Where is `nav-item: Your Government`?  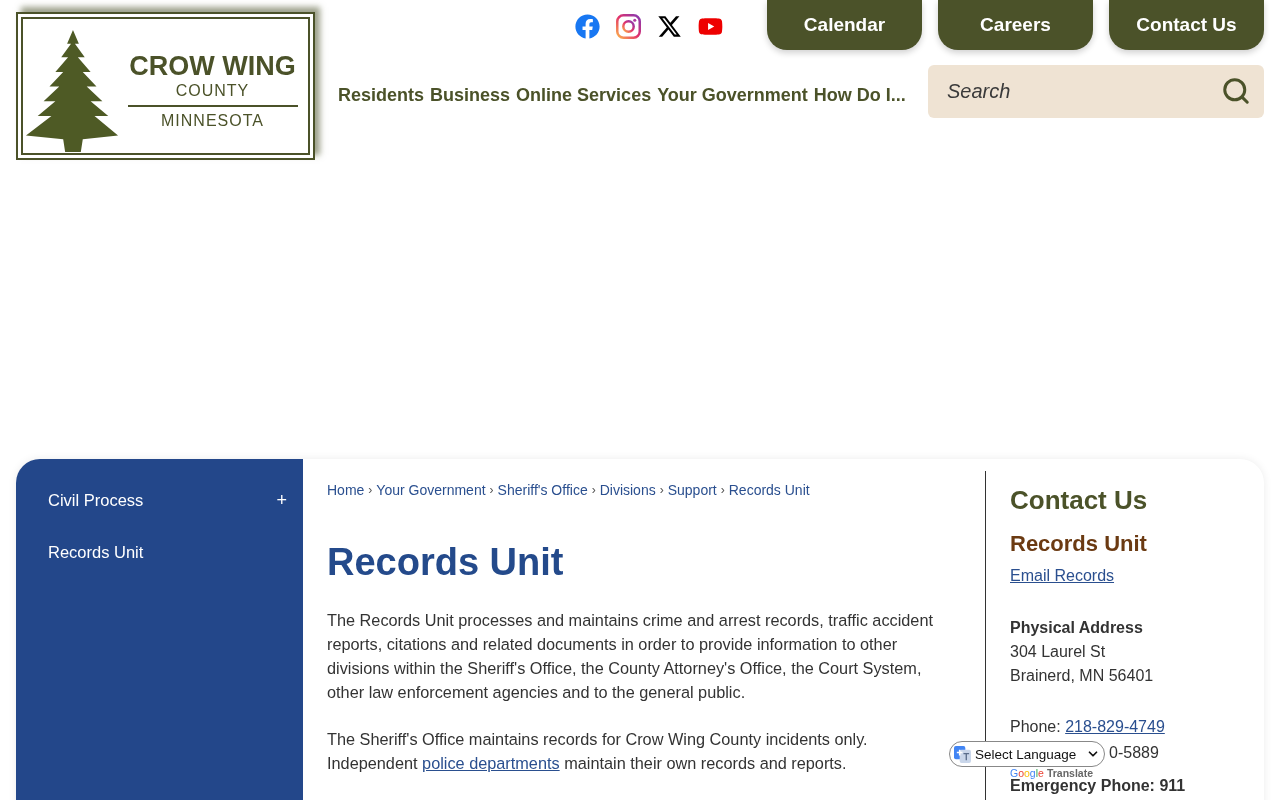 nav-item: Your Government is located at coordinates (732, 95).